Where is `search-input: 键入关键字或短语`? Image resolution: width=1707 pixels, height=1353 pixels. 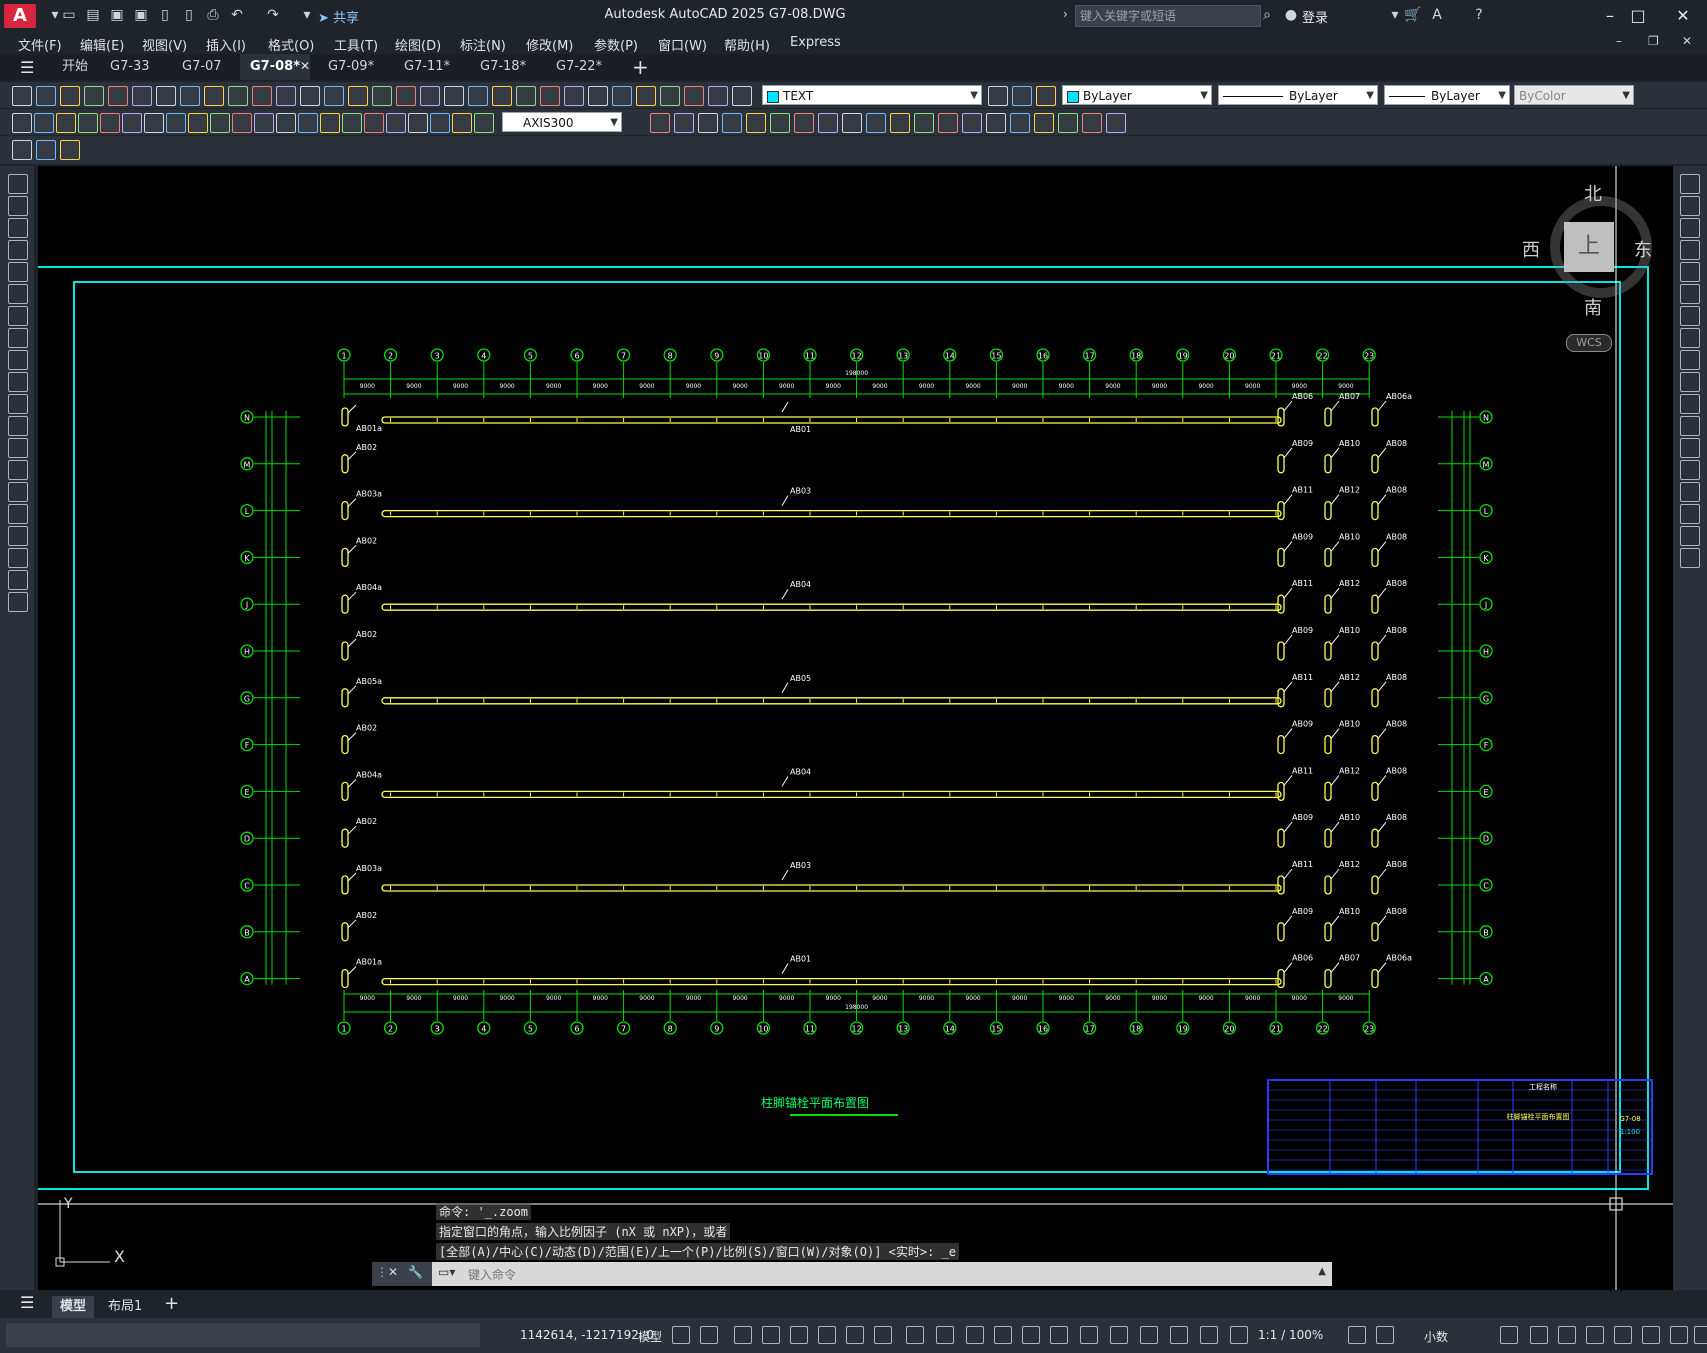 search-input: 键入关键字或短语 is located at coordinates (1168, 16).